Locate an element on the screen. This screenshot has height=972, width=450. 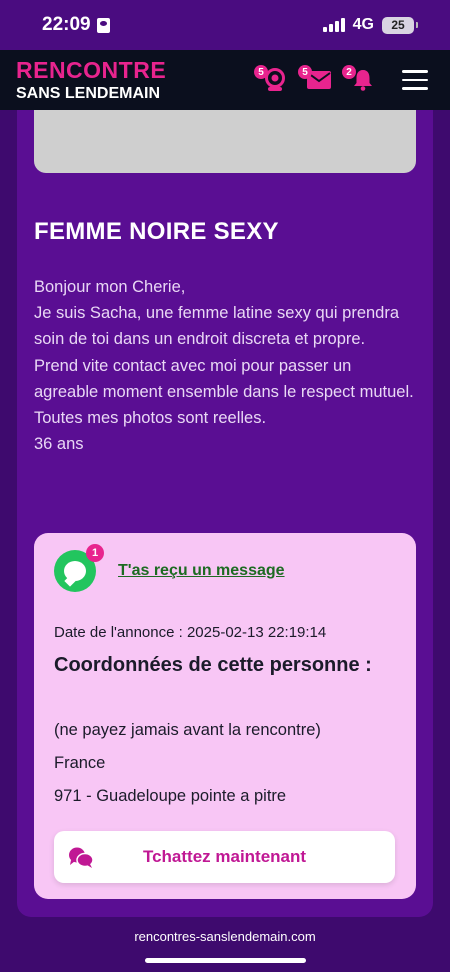
ad-date: Date de l'annonce : 2025-02-13 22:19:14 is located at coordinates (190, 632).